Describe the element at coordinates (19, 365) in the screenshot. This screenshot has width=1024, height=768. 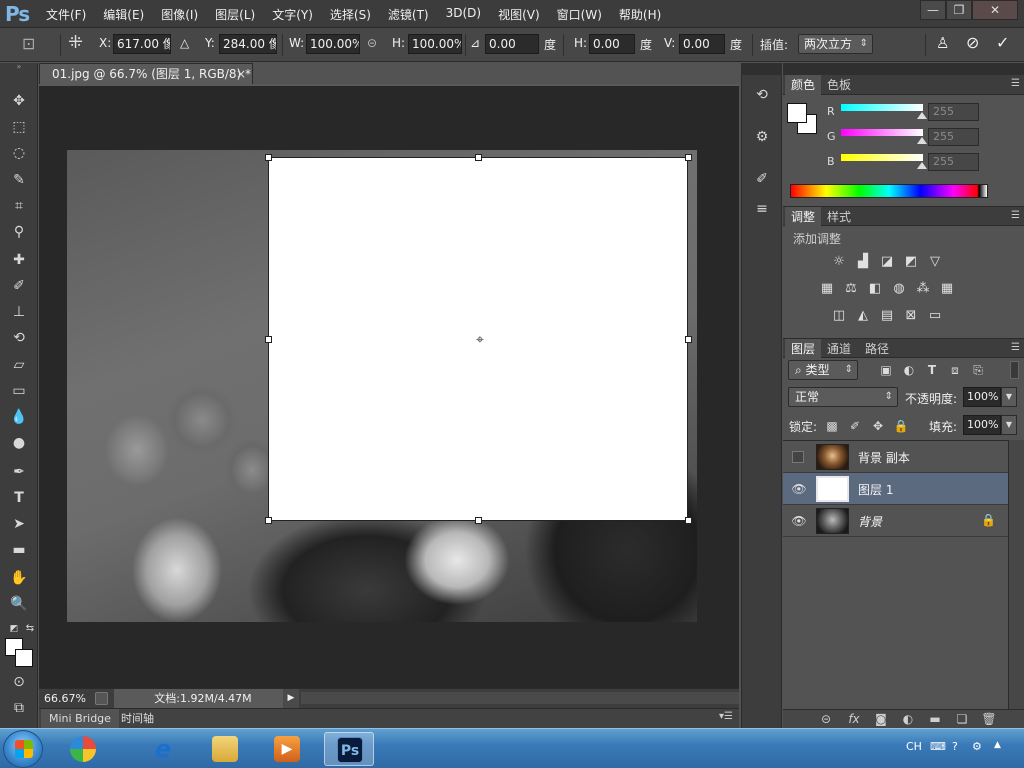
I see `eraser-tool-icon: ▱` at that location.